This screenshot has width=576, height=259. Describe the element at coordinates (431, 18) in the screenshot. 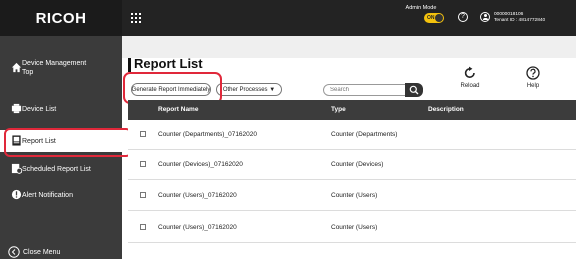

I see `toggle-on-label: ON` at that location.